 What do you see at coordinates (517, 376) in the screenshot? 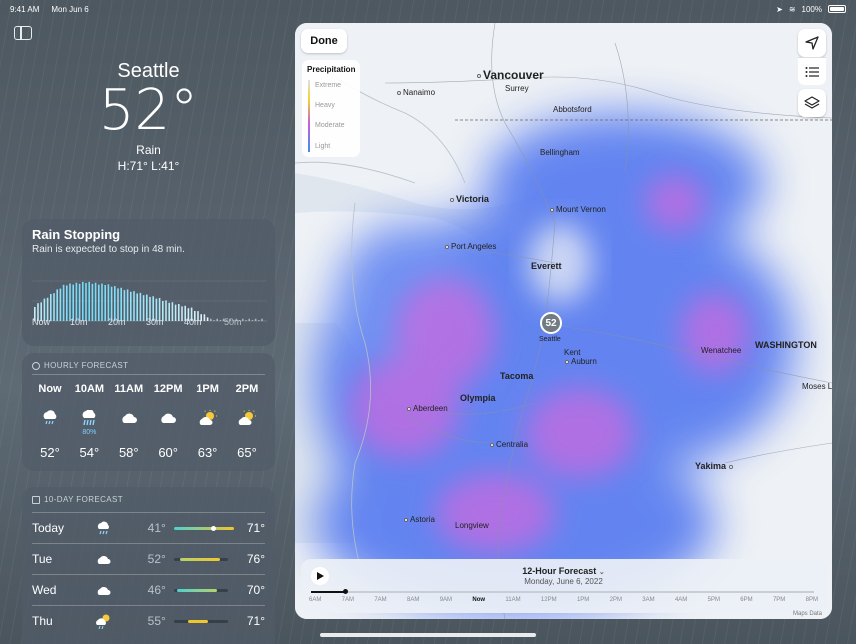
I see `map-label-tacoma: Tacoma` at bounding box center [517, 376].